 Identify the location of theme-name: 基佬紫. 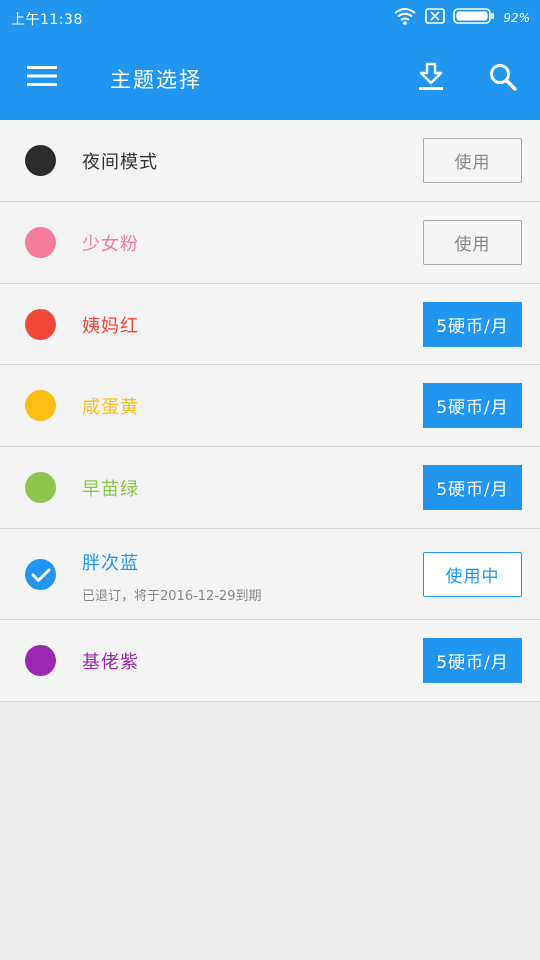
(110, 662).